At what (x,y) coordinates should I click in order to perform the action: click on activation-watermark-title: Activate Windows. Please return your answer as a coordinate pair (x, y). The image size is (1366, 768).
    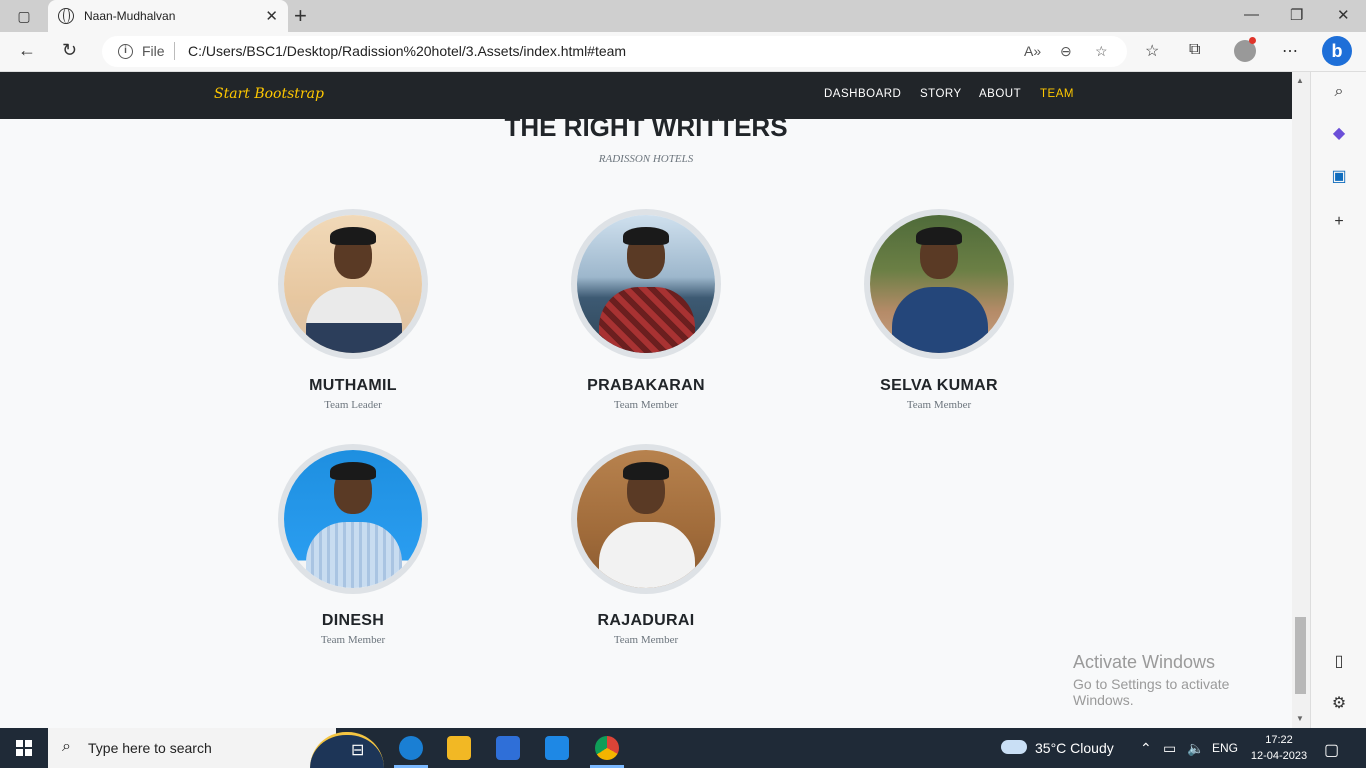
    Looking at the image, I should click on (1144, 662).